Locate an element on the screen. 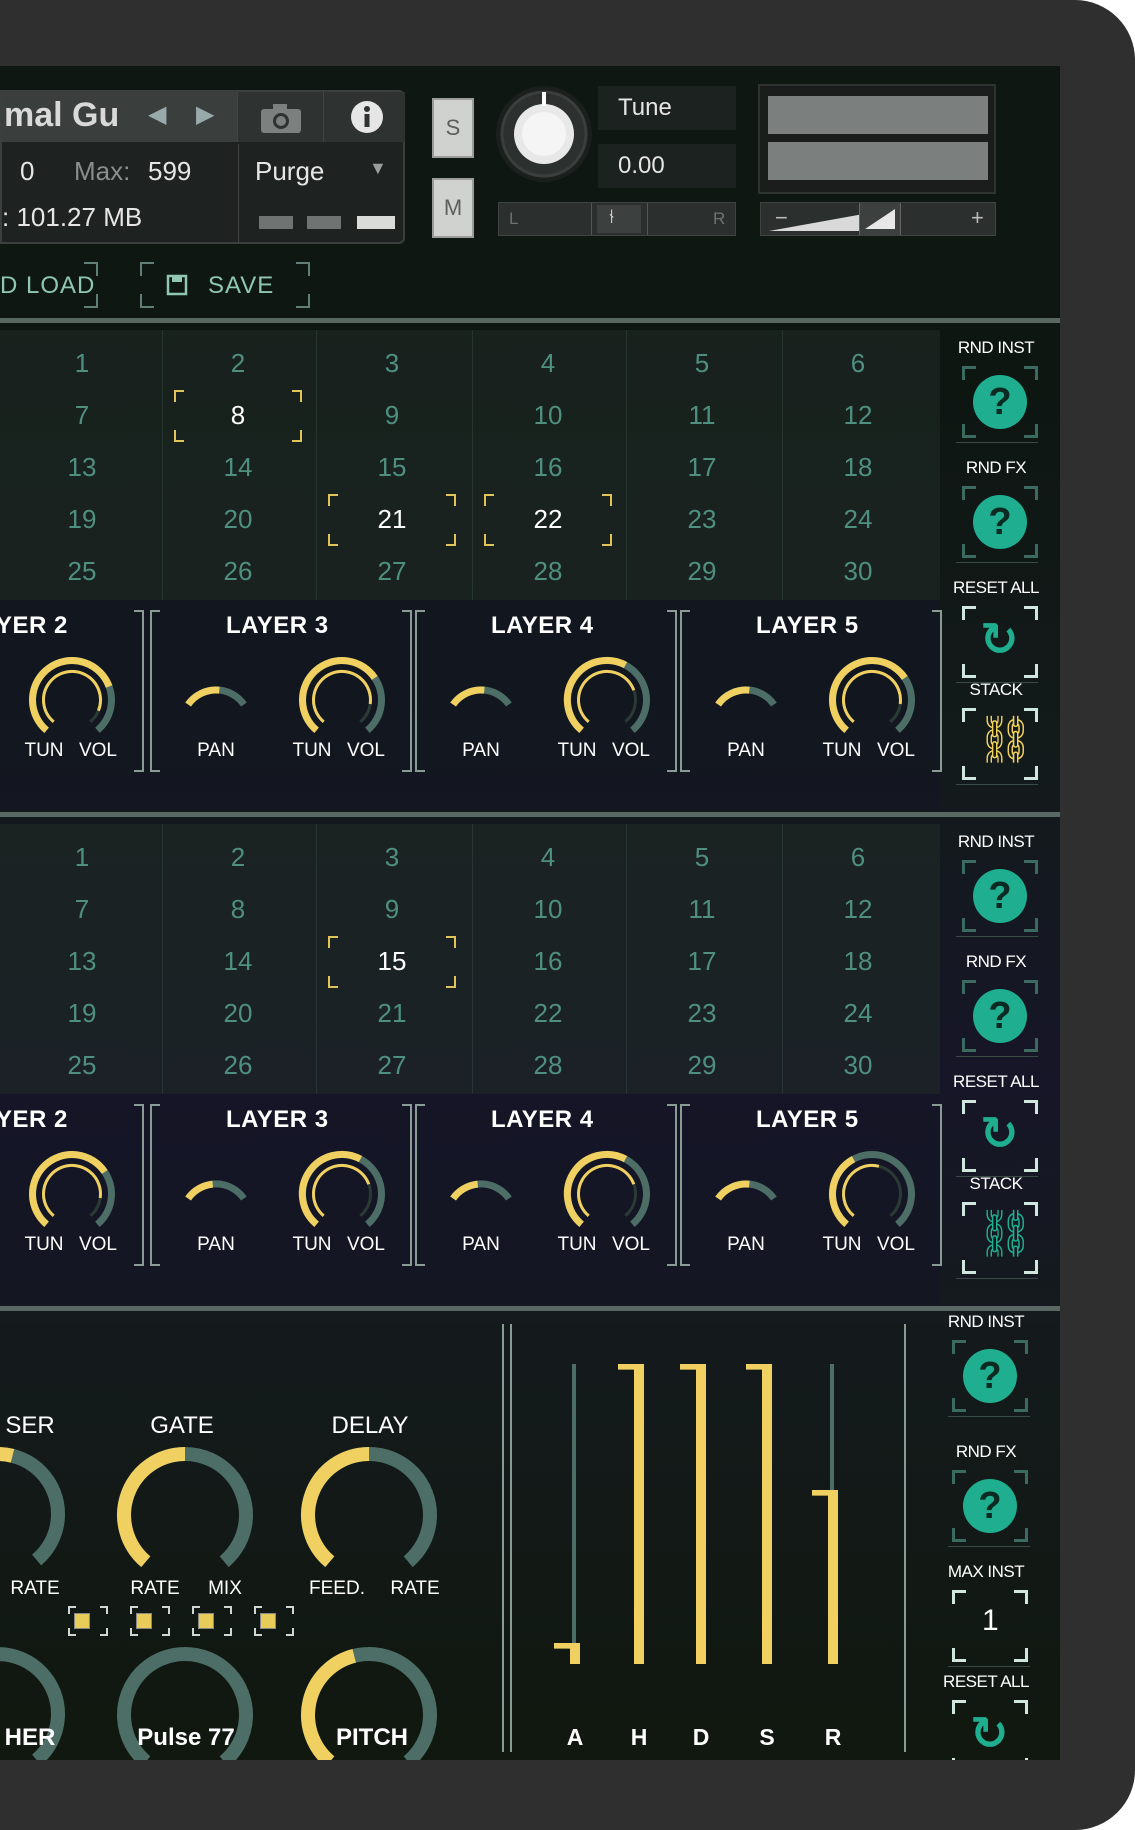 The width and height of the screenshot is (1135, 1830). load-button: D LOAD is located at coordinates (50, 285).